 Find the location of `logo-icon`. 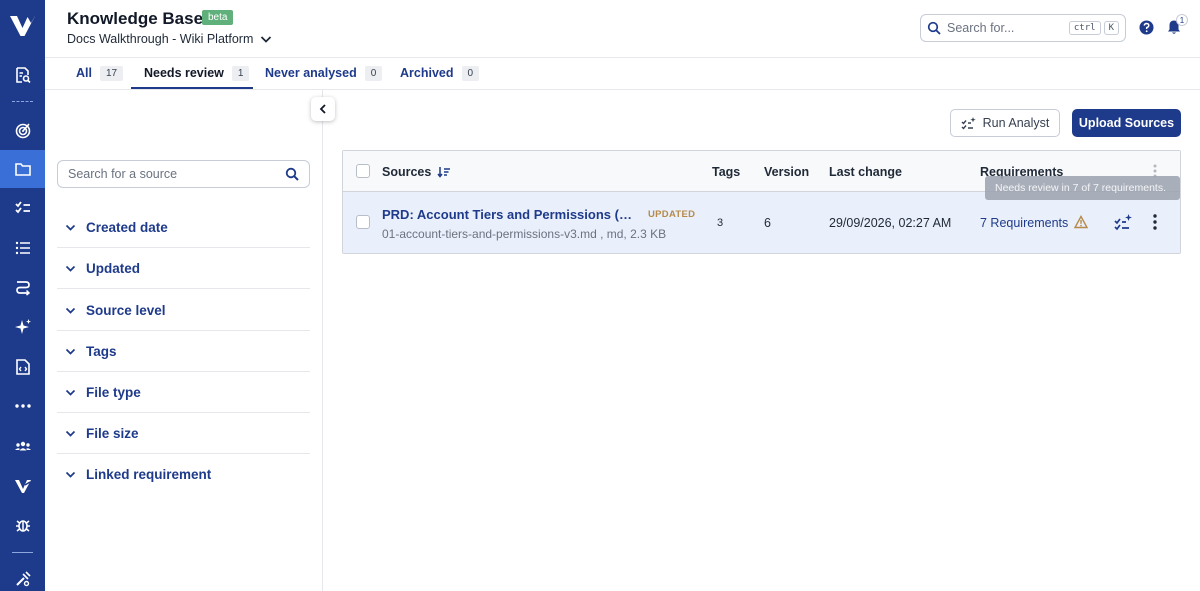

logo-icon is located at coordinates (22, 25).